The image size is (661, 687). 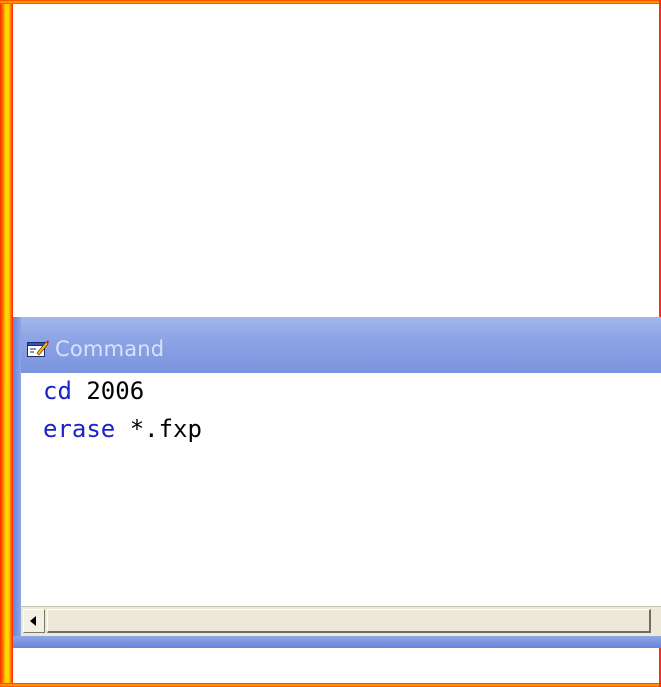 I want to click on command-keyword: erase, so click(x=79, y=429).